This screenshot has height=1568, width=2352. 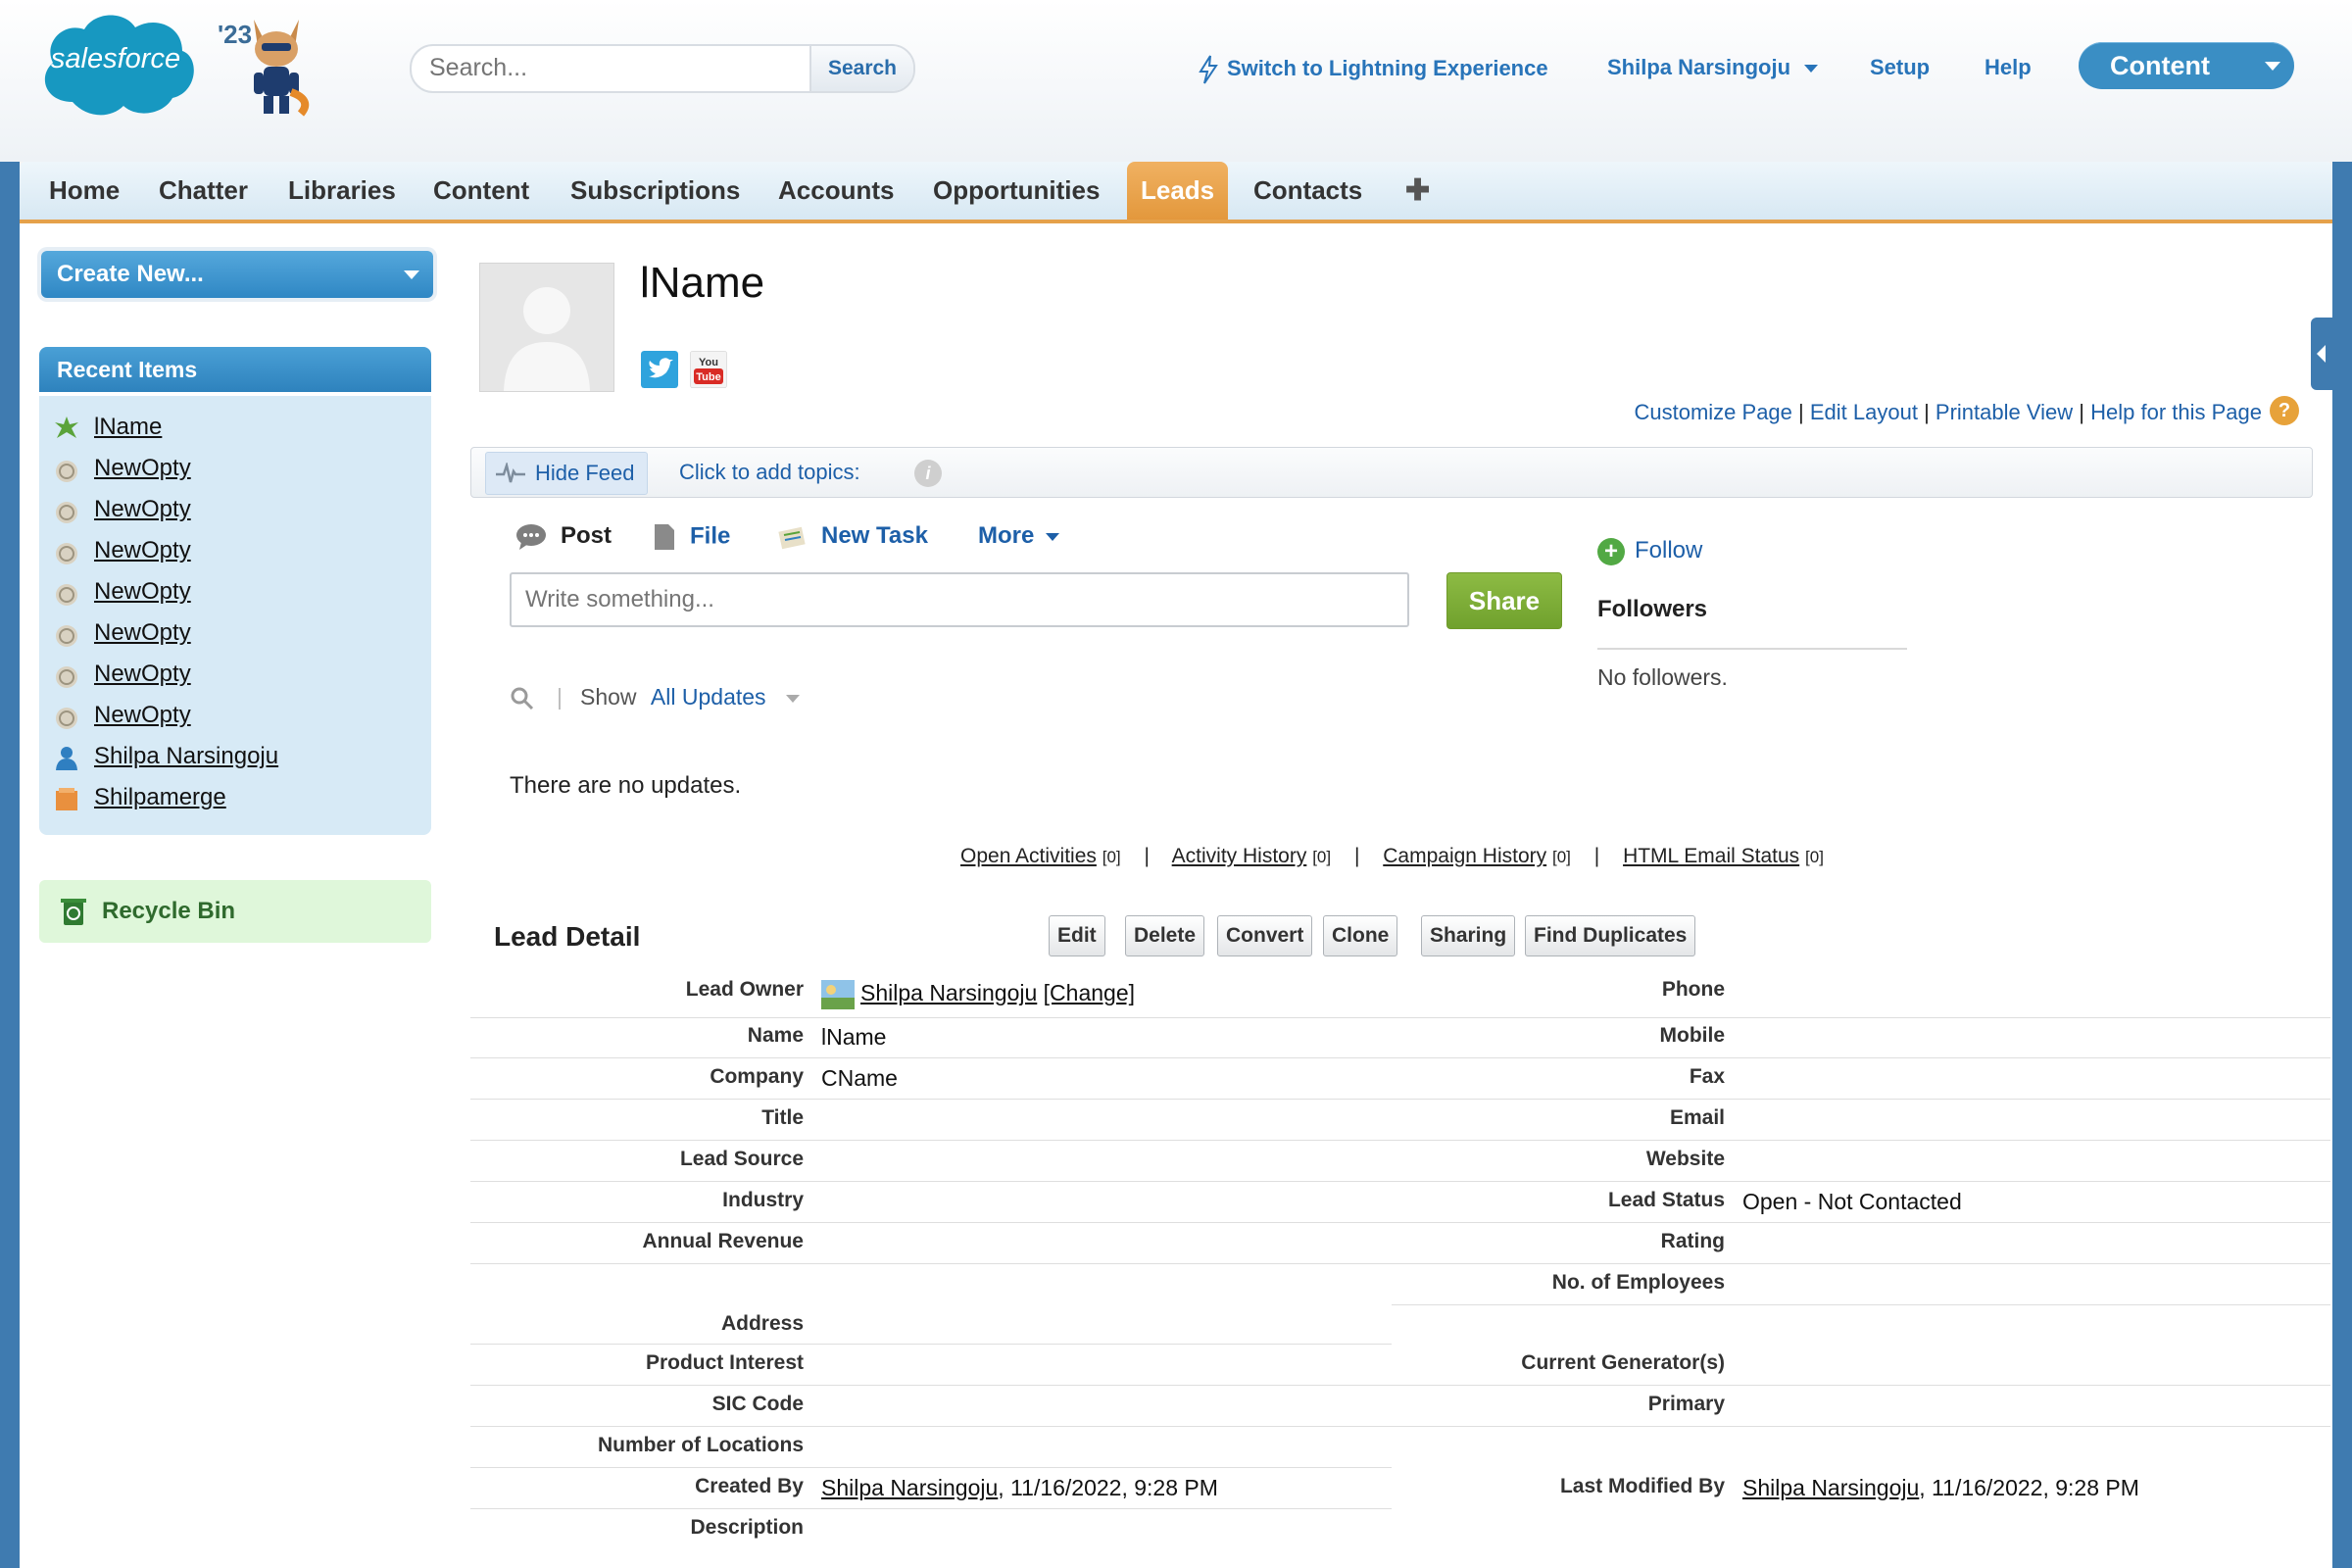 I want to click on switch-lightning-link: Switch to Lightning Experience, so click(x=1373, y=69).